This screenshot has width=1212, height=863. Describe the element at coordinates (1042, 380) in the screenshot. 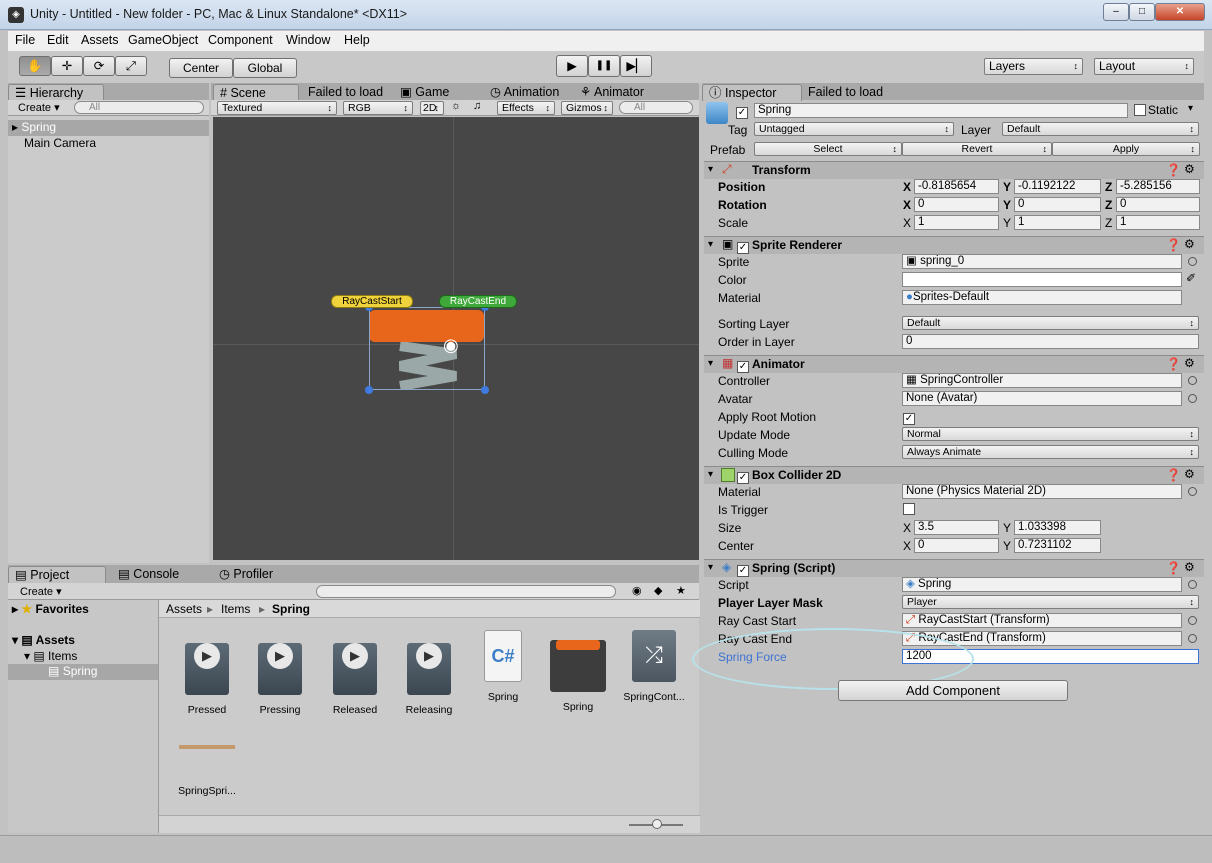

I see `controller-field: ▦ SpringController` at that location.